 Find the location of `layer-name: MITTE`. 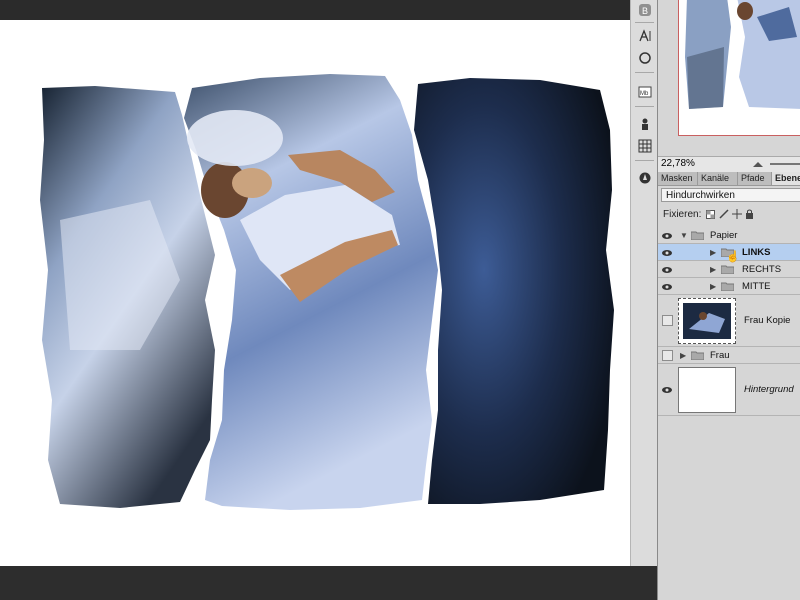

layer-name: MITTE is located at coordinates (756, 286).